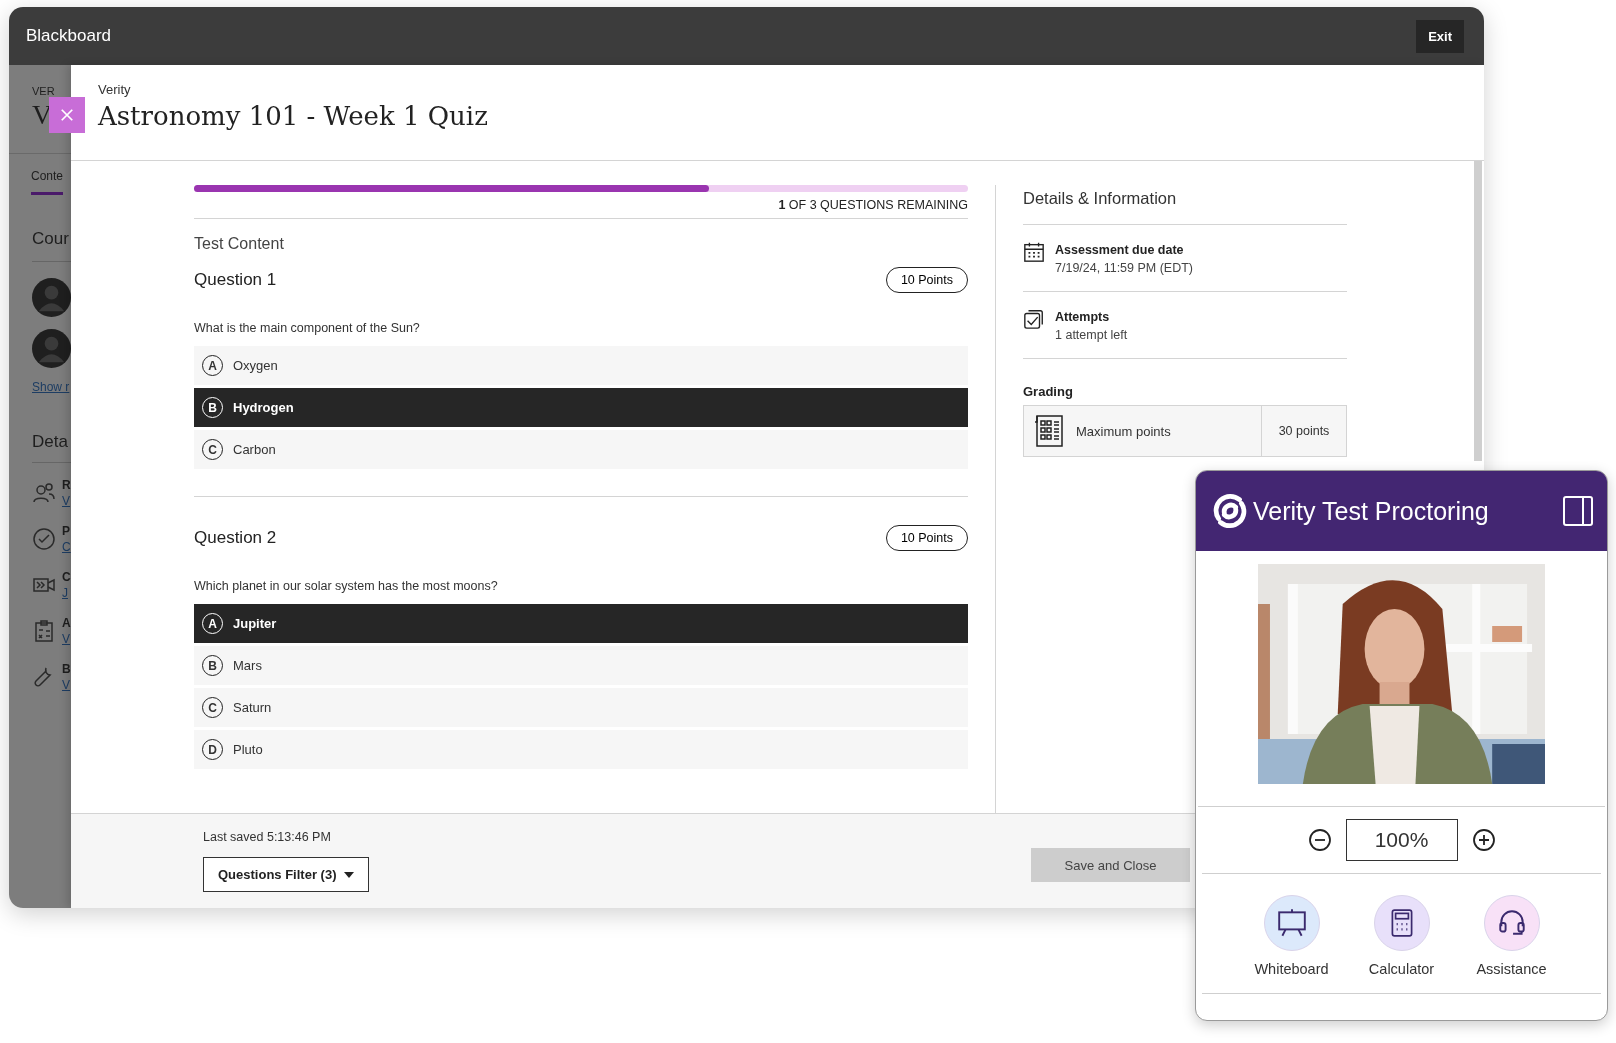  Describe the element at coordinates (66, 531) in the screenshot. I see `detail-label: P` at that location.